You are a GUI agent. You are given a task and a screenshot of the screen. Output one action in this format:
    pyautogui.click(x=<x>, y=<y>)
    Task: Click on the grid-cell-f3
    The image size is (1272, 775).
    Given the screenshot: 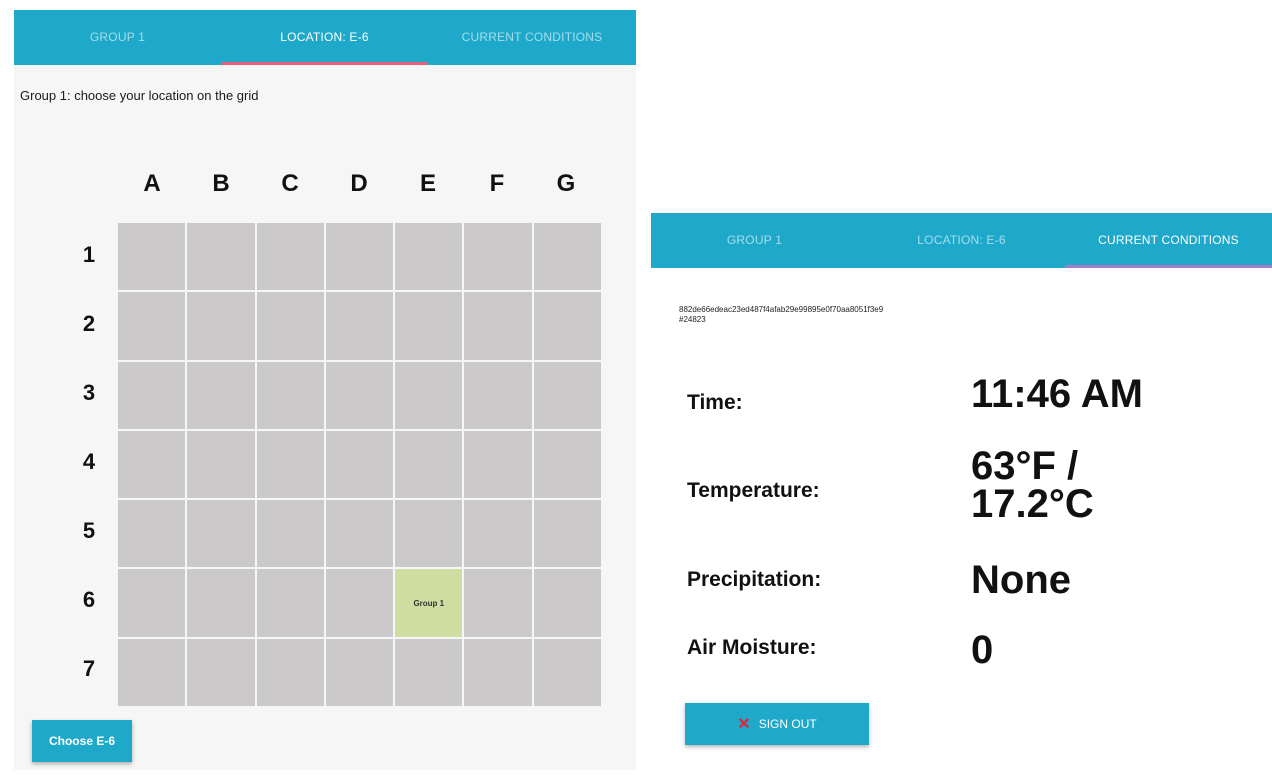 What is the action you would take?
    pyautogui.click(x=498, y=395)
    